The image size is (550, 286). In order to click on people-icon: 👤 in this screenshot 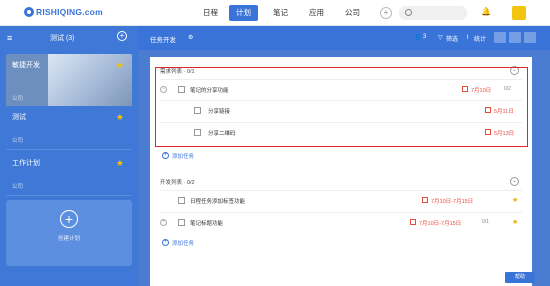, I will do `click(417, 37)`.